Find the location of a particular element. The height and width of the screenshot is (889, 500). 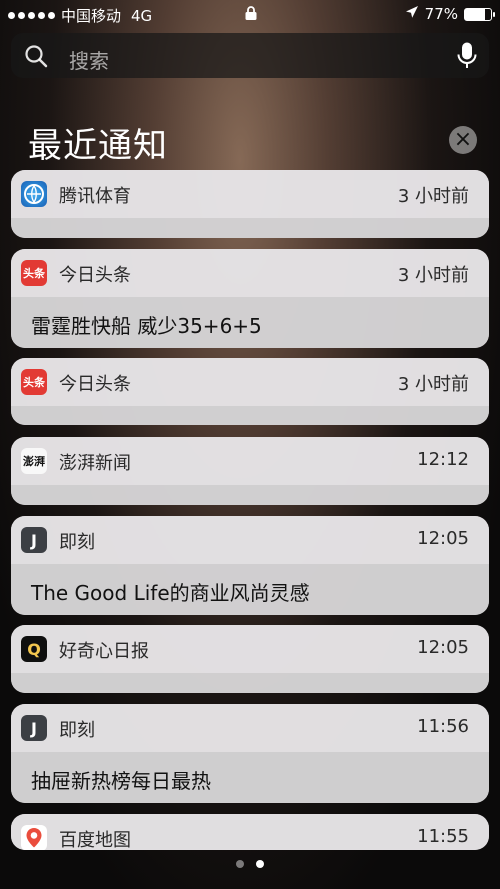

notification-message: The Good Life的商业风尚灵感 is located at coordinates (170, 593).